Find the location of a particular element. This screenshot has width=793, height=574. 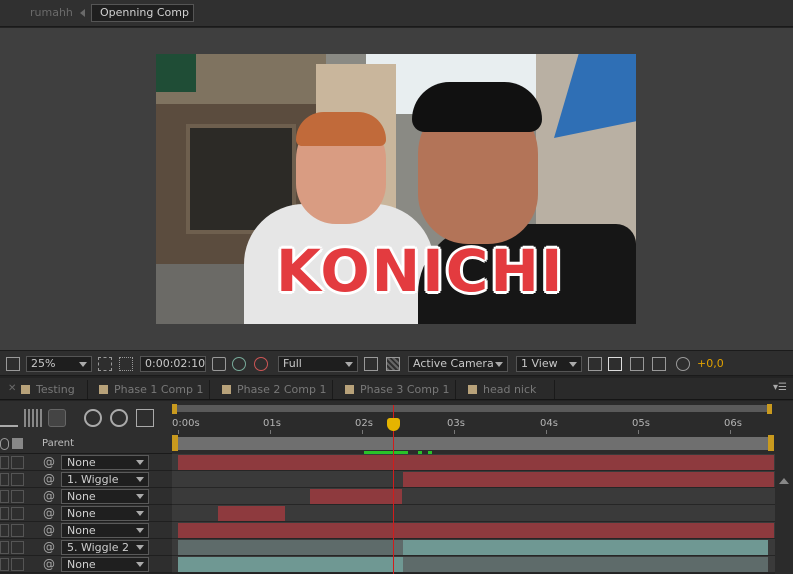

comp-settings-icon is located at coordinates (637, 364).